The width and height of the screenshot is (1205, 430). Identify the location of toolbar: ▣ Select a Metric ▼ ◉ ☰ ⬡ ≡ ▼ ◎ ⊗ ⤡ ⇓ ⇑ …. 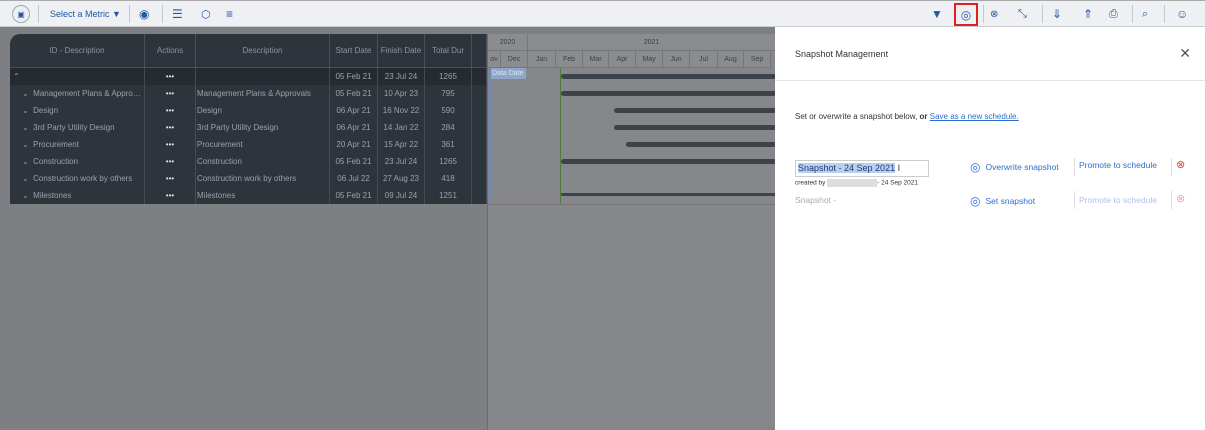
(602, 13).